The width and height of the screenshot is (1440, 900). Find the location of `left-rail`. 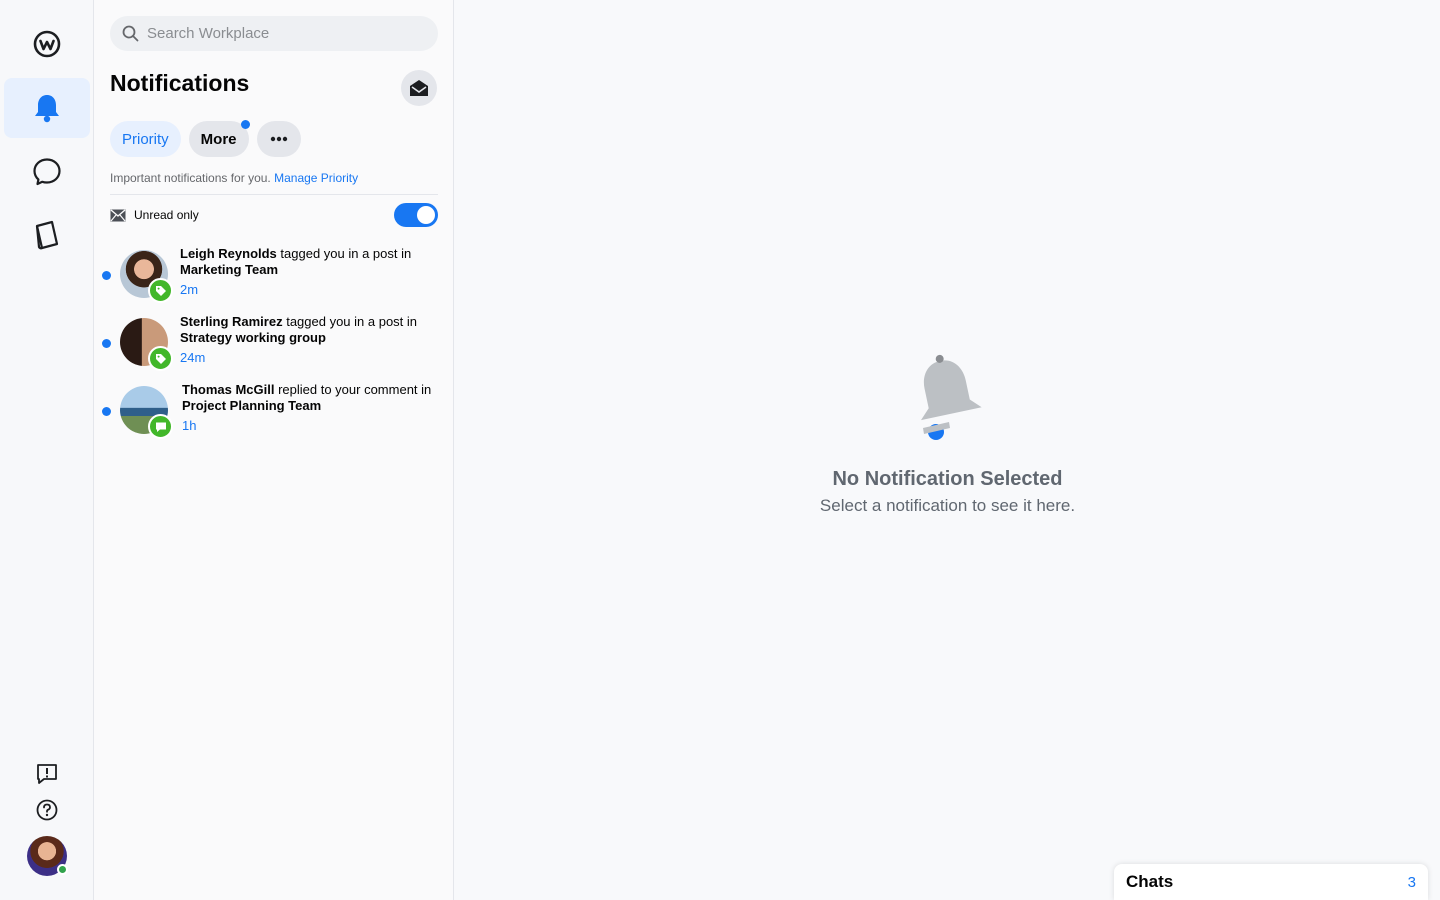

left-rail is located at coordinates (47, 450).